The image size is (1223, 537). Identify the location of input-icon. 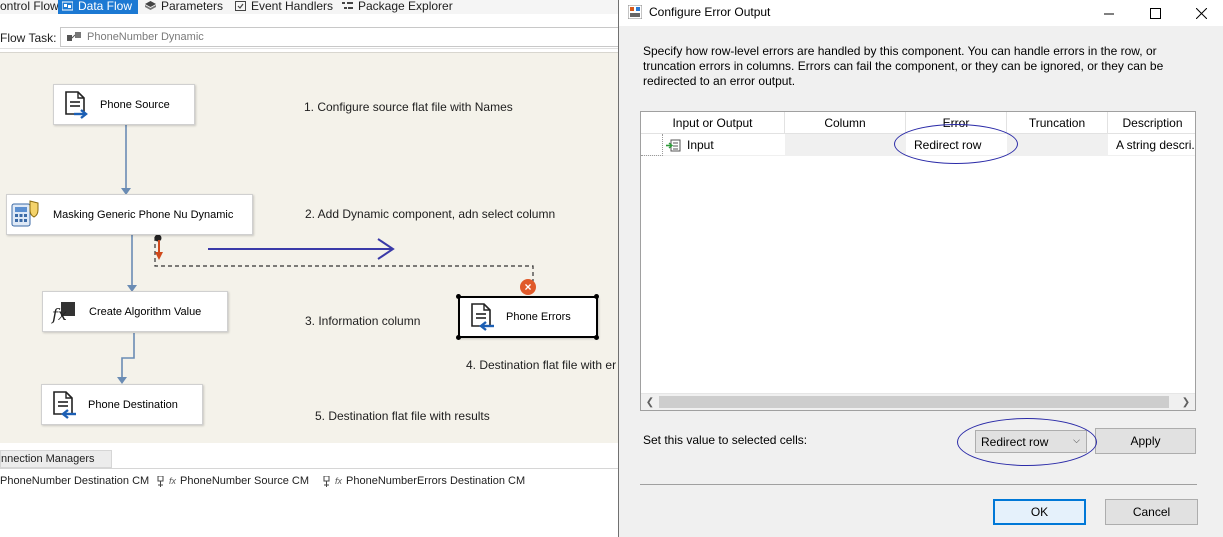
(673, 145).